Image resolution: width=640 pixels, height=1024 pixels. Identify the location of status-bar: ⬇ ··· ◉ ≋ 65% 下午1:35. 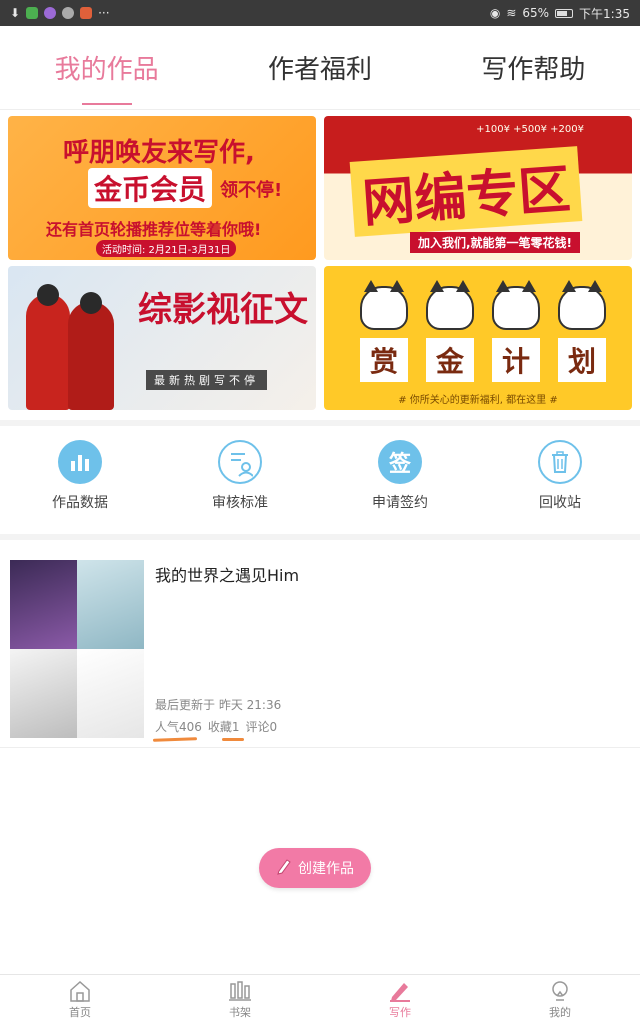
(320, 13).